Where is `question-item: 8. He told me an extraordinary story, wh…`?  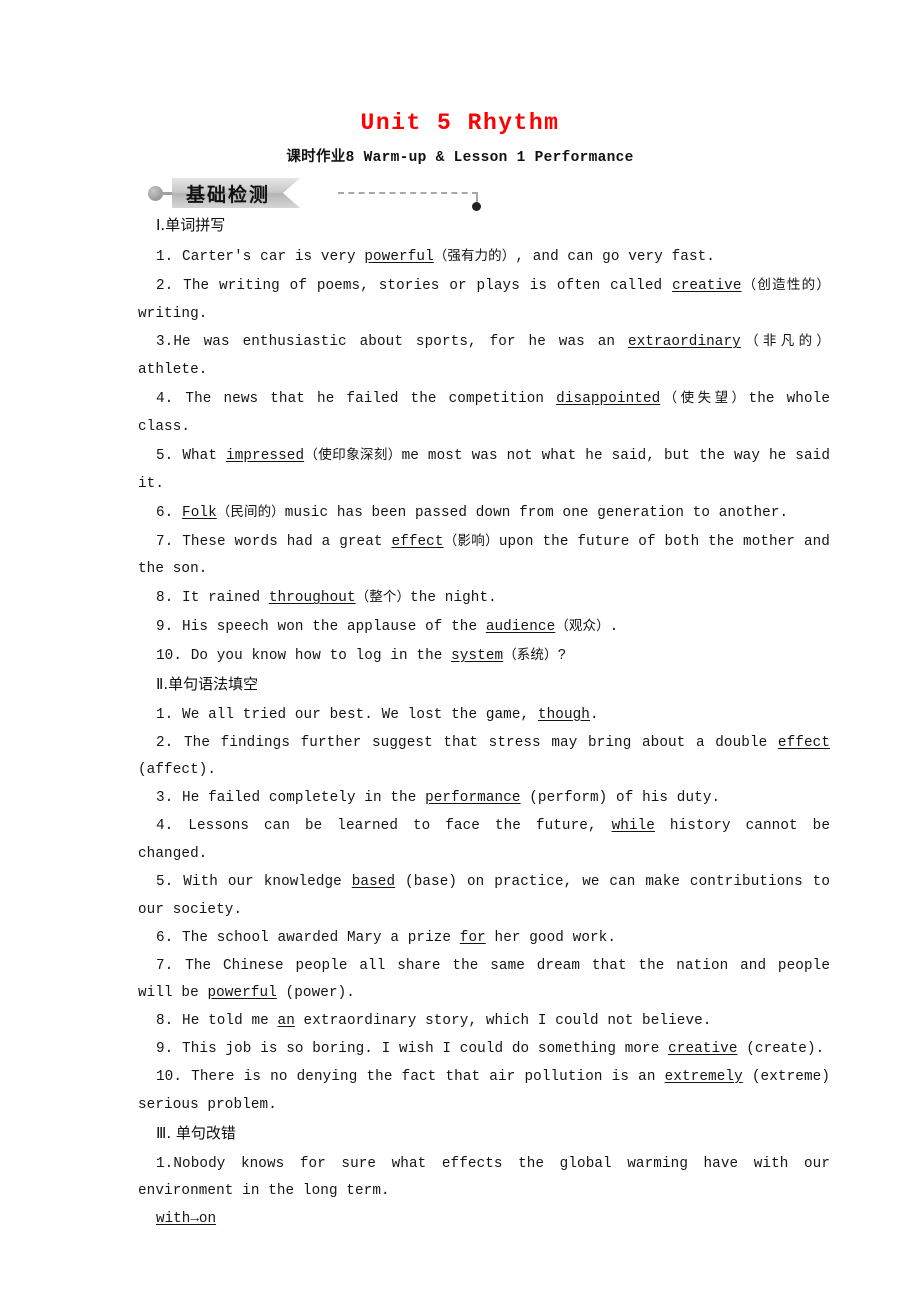
question-item: 8. He told me an extraordinary story, wh… is located at coordinates (434, 1021).